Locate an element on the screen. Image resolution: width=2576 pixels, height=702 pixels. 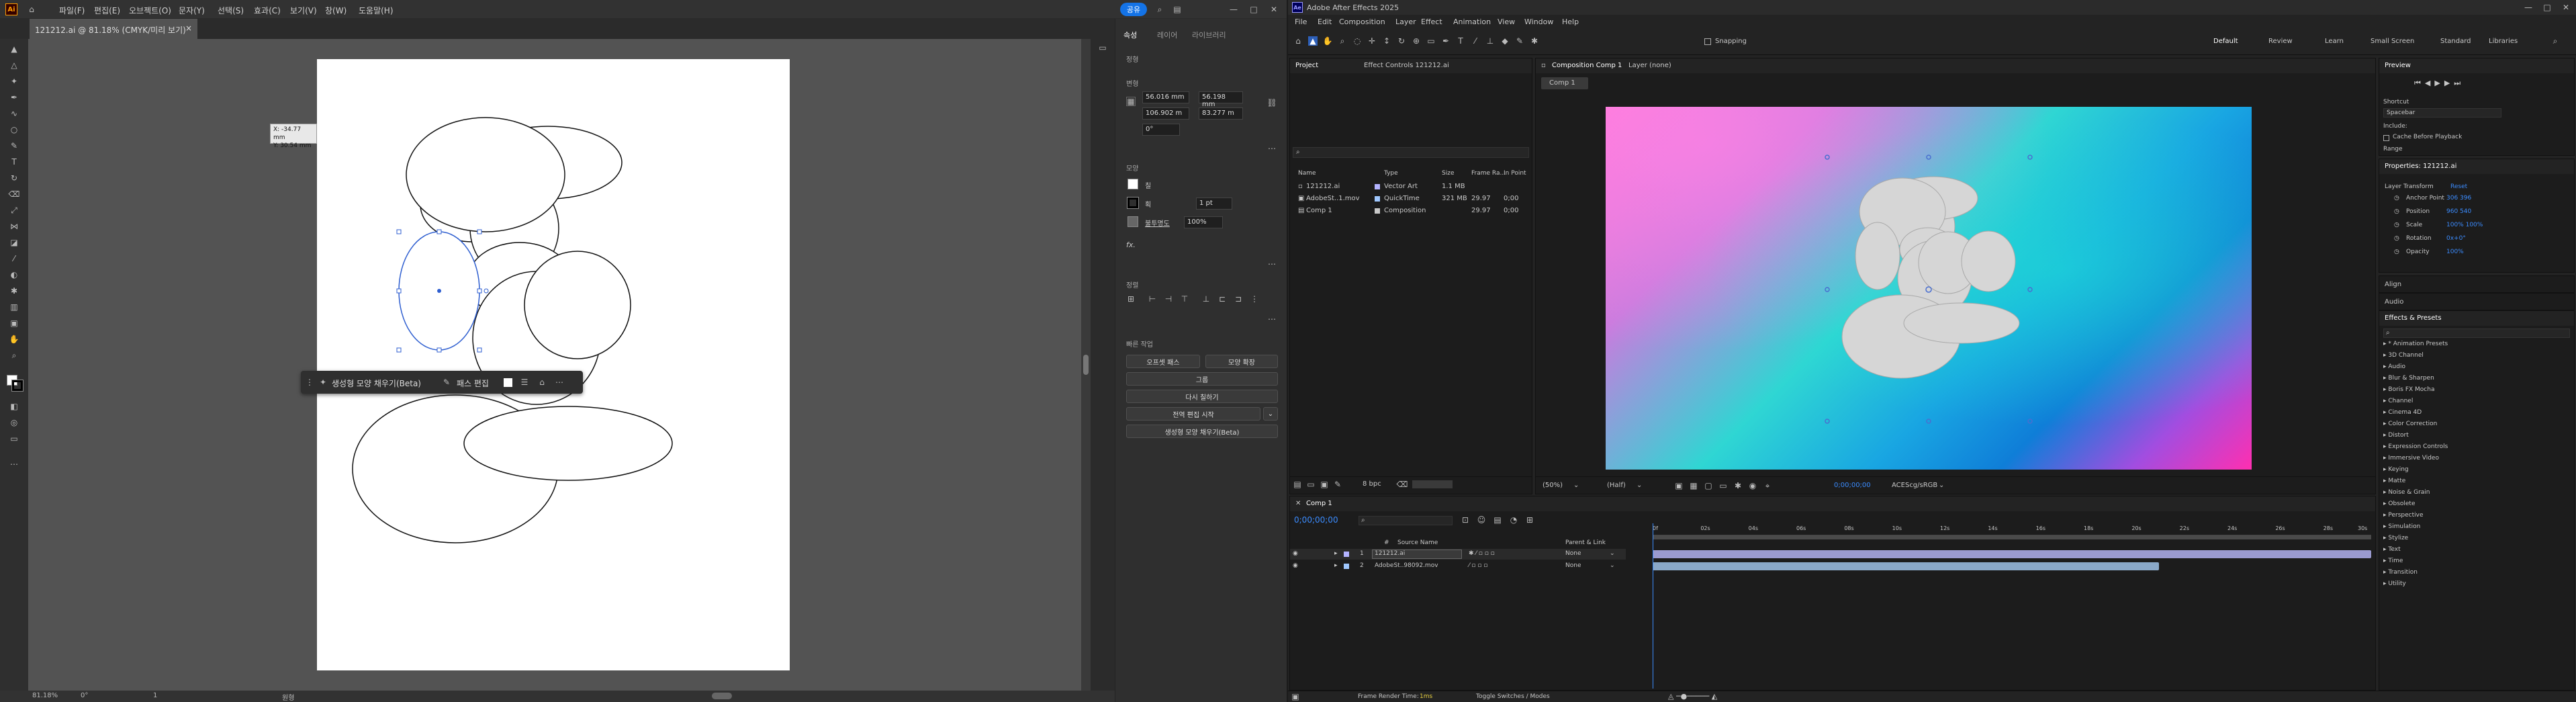
parent-chevron-icon: ⌄ is located at coordinates (1612, 565).